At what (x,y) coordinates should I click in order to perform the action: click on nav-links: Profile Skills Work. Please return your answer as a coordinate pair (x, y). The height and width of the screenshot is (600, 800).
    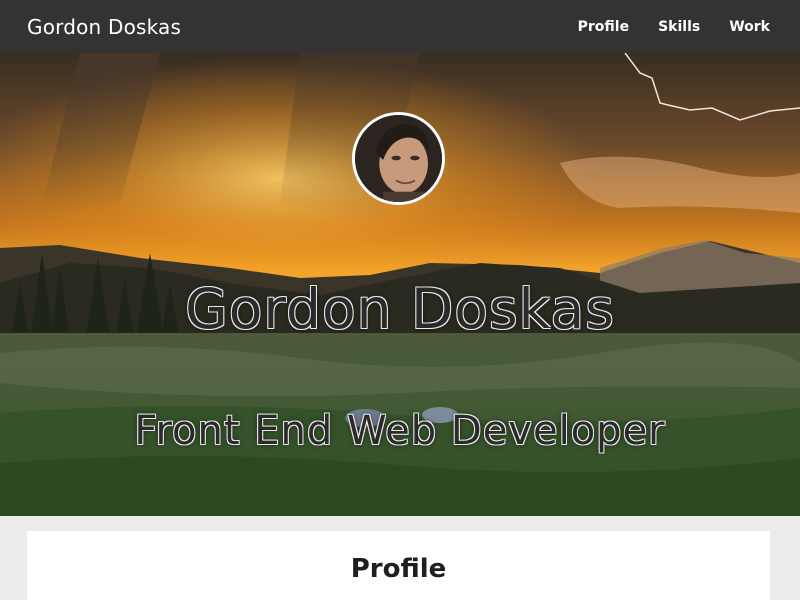
    Looking at the image, I should click on (674, 27).